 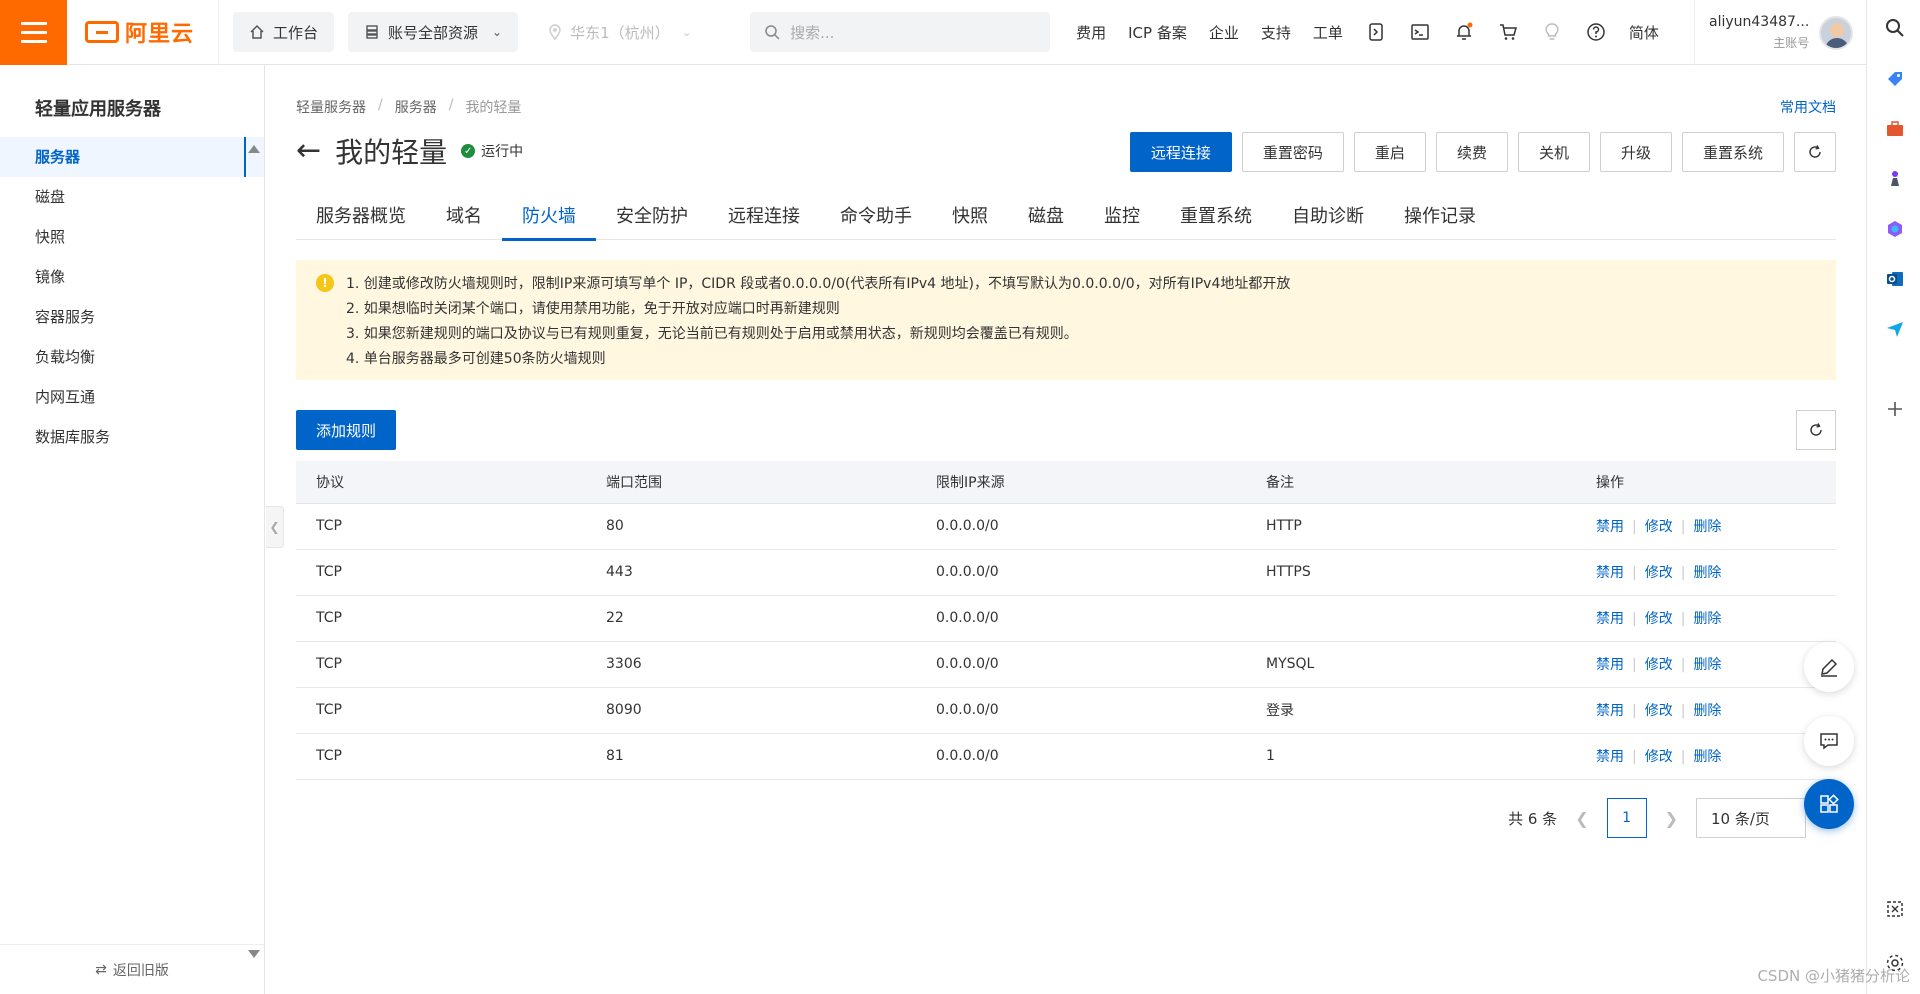 What do you see at coordinates (132, 969) in the screenshot?
I see `return-old-version-button: ⇄ 返回旧版` at bounding box center [132, 969].